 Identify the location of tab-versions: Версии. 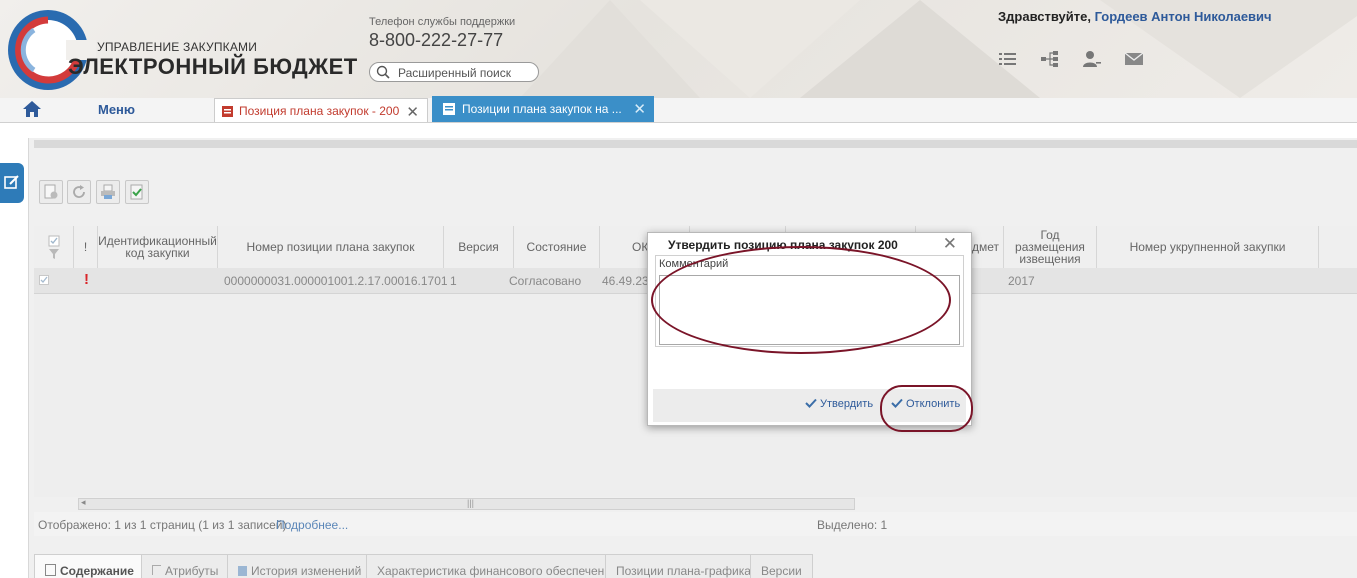
(781, 566).